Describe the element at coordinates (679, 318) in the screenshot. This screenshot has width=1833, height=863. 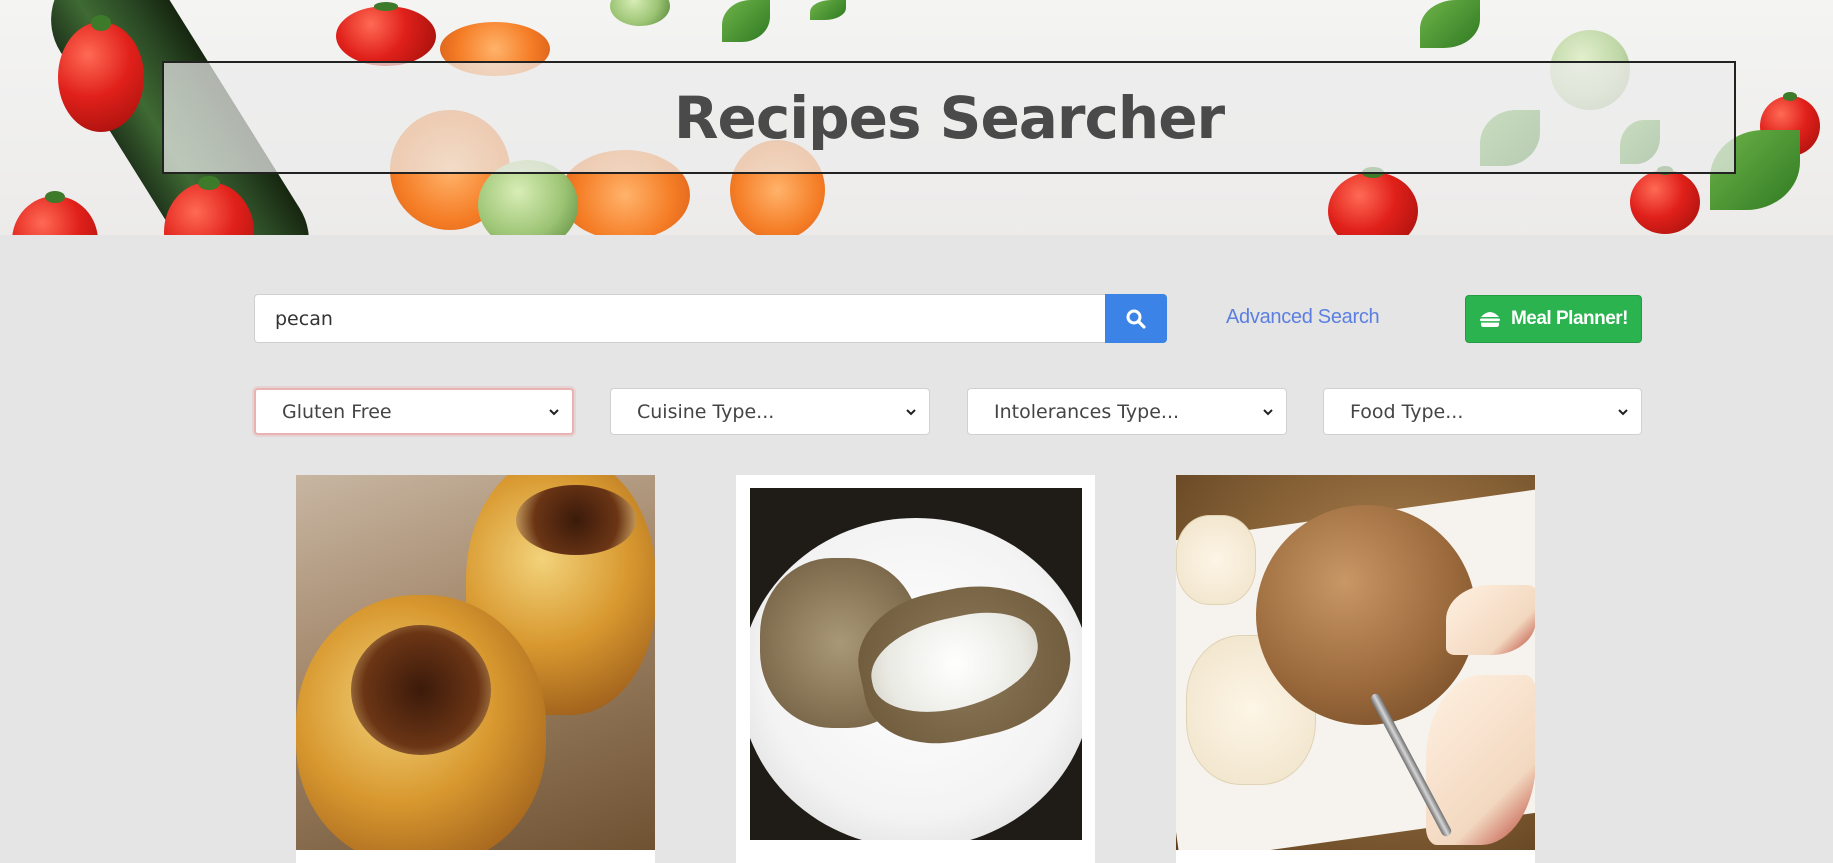
I see `search-input` at that location.